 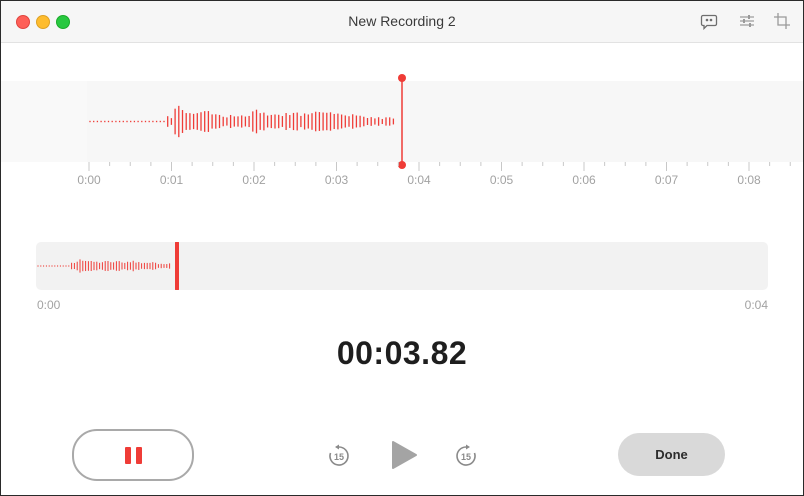 I want to click on skip-back-label: 15, so click(x=339, y=457).